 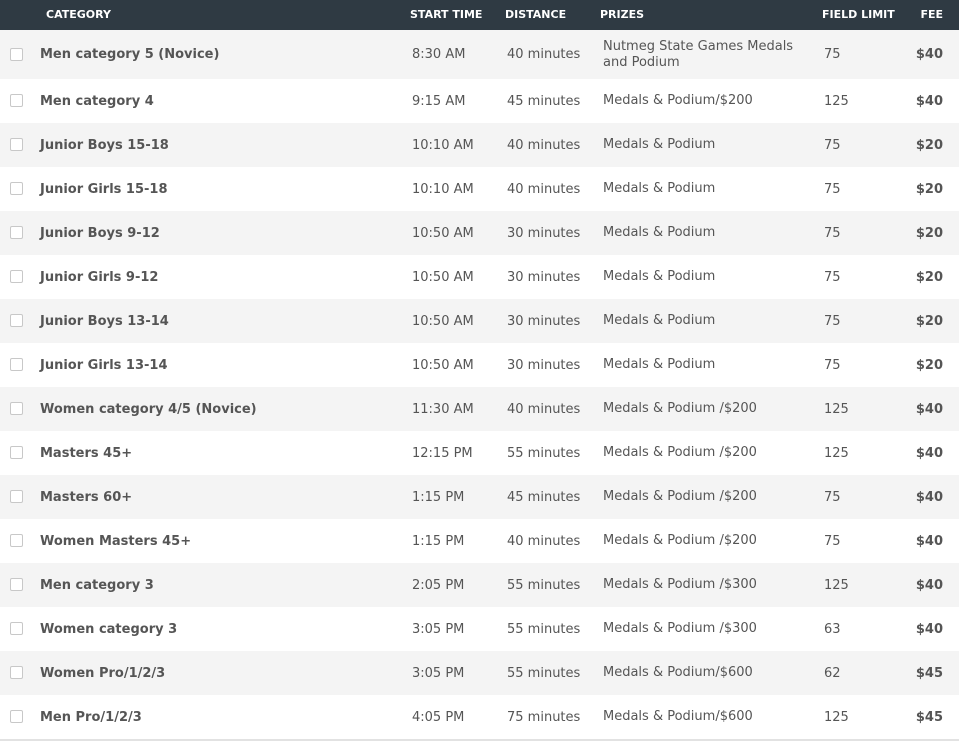 I want to click on distance: 75 minutes, so click(x=544, y=717).